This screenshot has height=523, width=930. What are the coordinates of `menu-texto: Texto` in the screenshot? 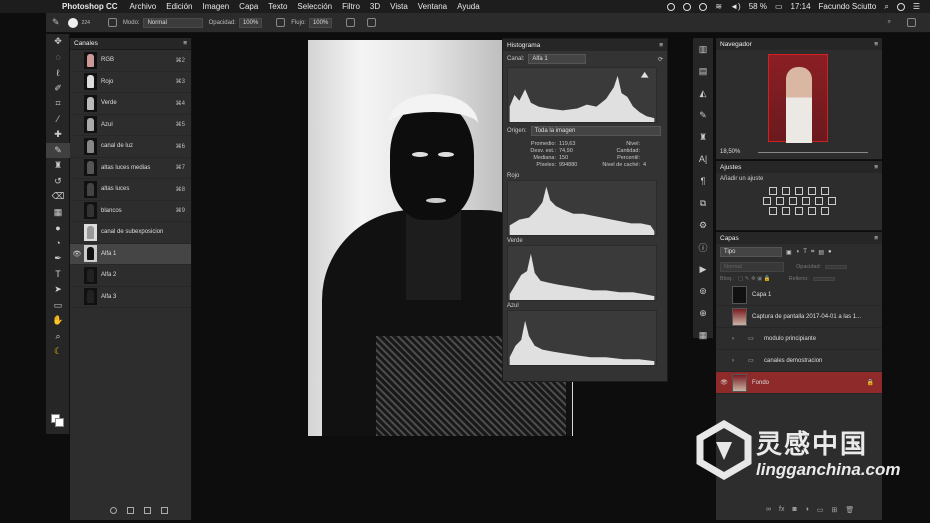 It's located at (277, 6).